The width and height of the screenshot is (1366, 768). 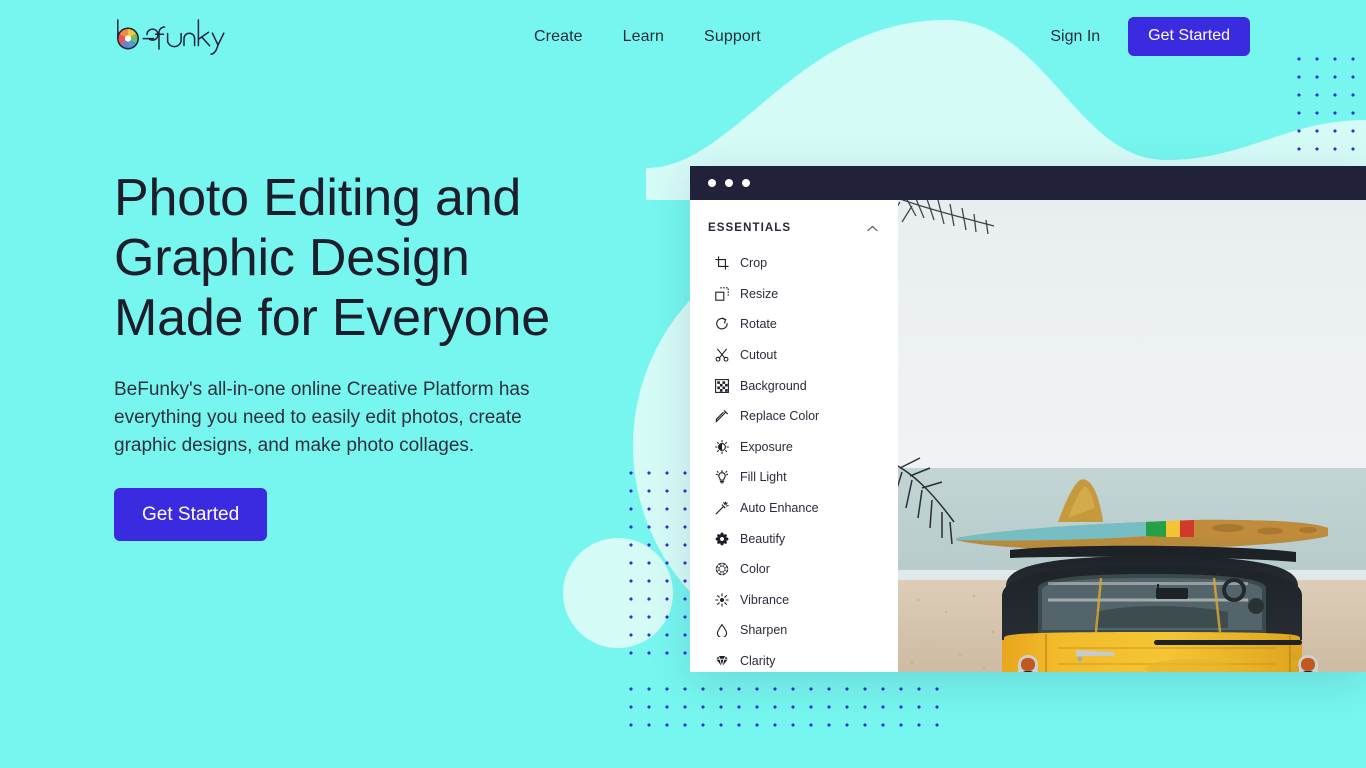 I want to click on aperture-icon, so click(x=128, y=38).